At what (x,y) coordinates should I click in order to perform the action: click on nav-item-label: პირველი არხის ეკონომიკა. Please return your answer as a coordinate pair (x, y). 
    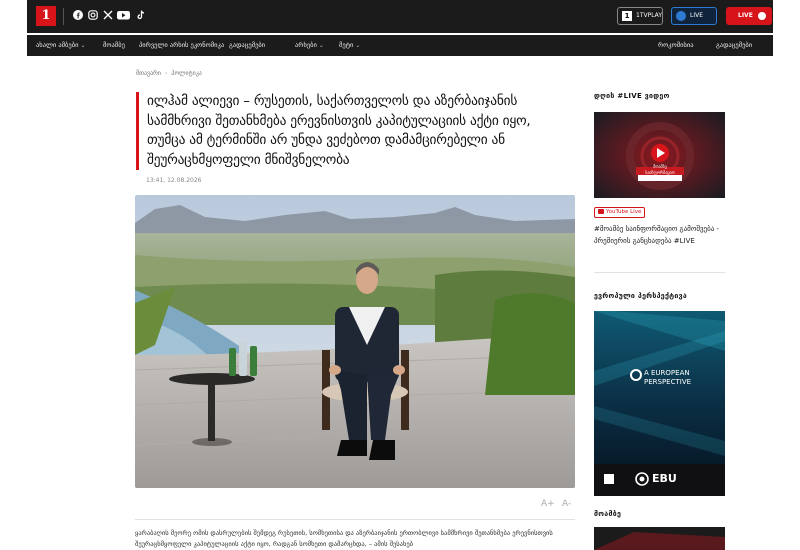
    Looking at the image, I should click on (182, 45).